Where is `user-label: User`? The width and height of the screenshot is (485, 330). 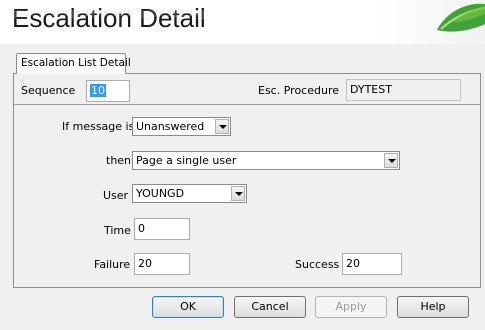 user-label: User is located at coordinates (116, 195).